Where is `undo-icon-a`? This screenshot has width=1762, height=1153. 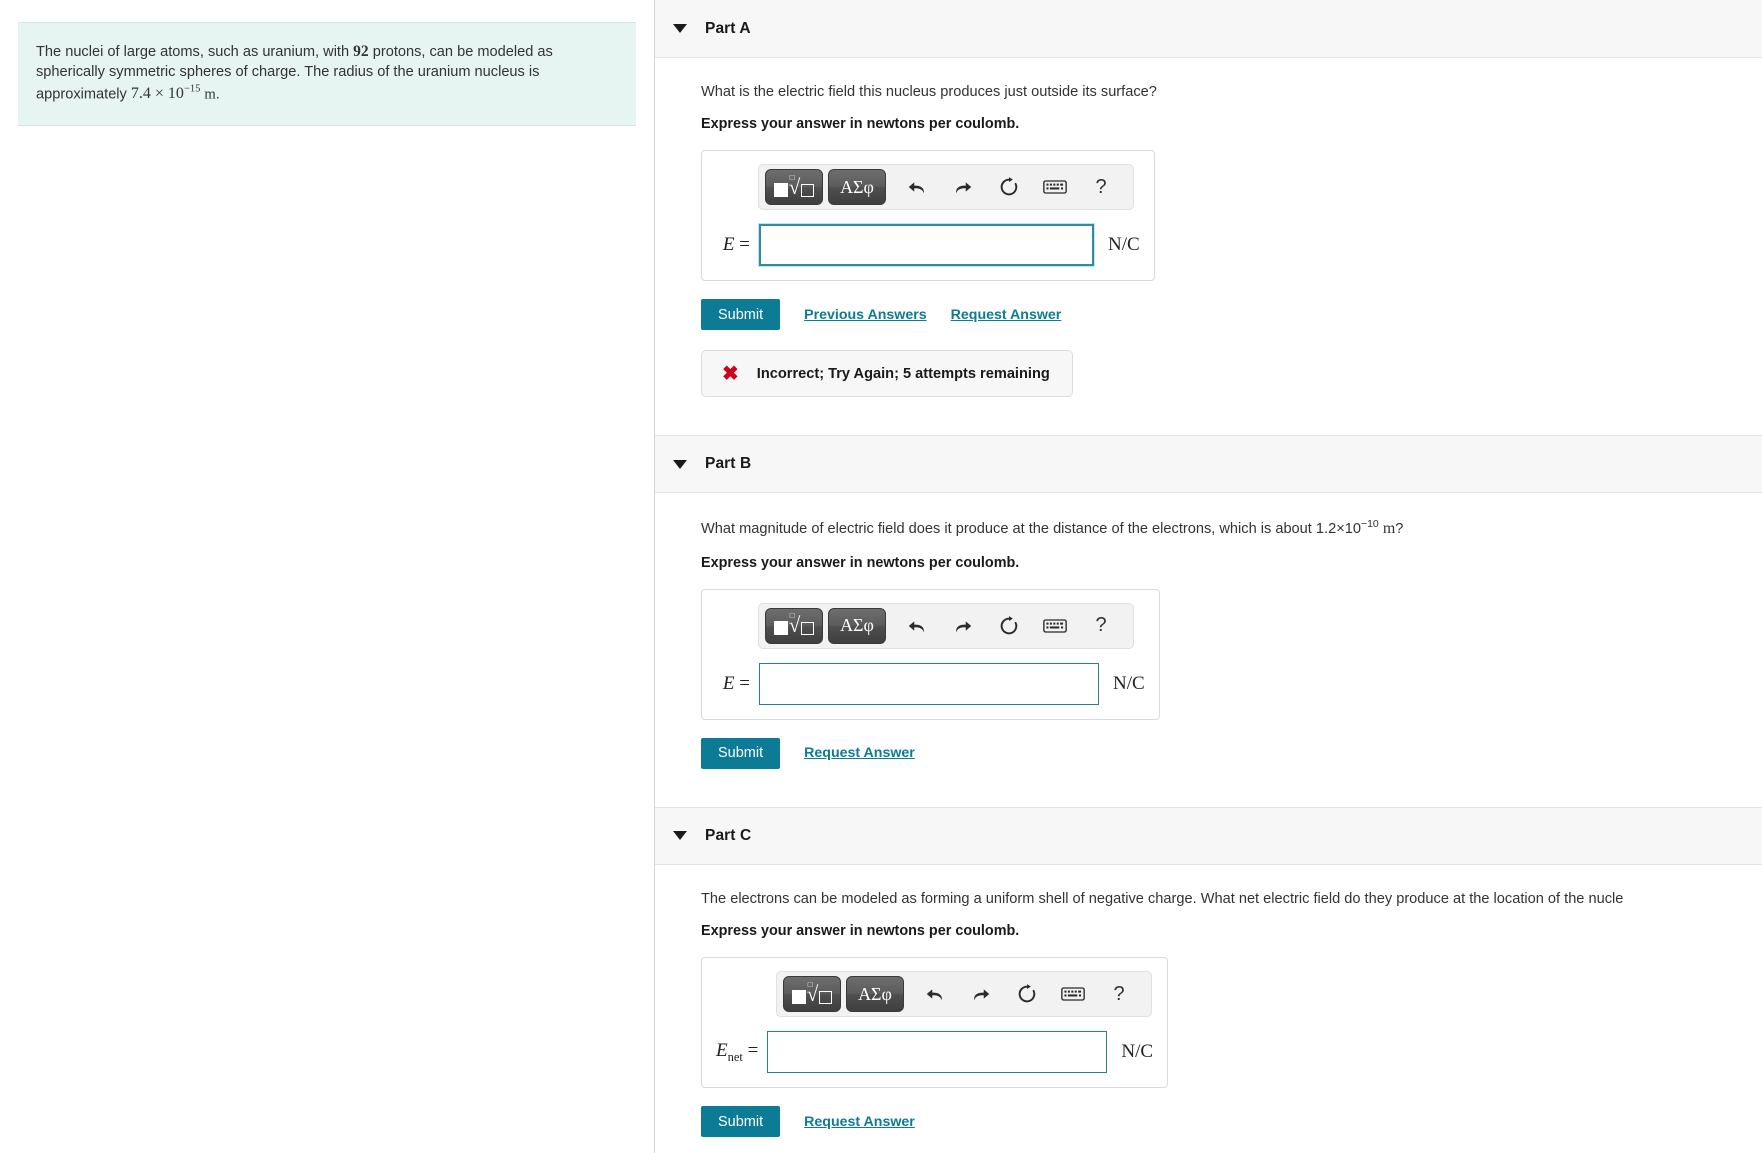
undo-icon-a is located at coordinates (917, 187).